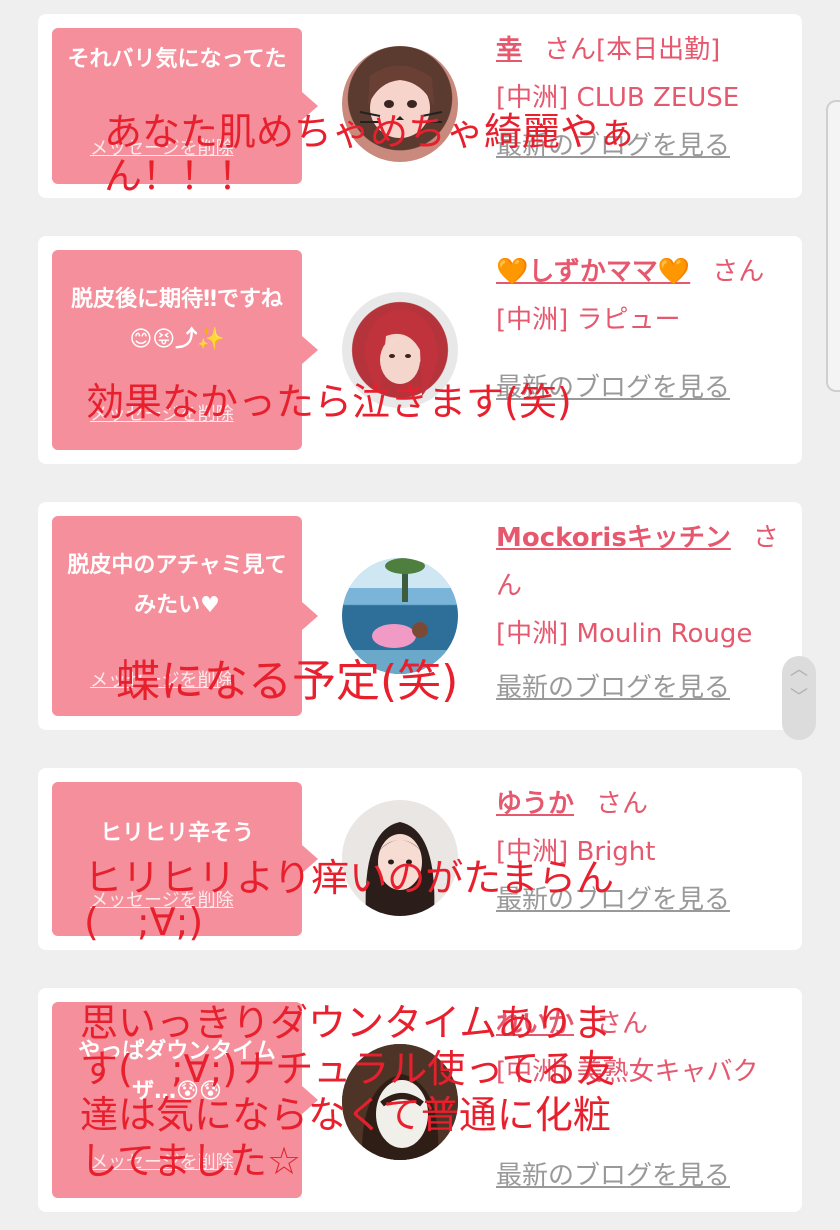  I want to click on message-text: ヒリヒリ辛そう, so click(176, 833).